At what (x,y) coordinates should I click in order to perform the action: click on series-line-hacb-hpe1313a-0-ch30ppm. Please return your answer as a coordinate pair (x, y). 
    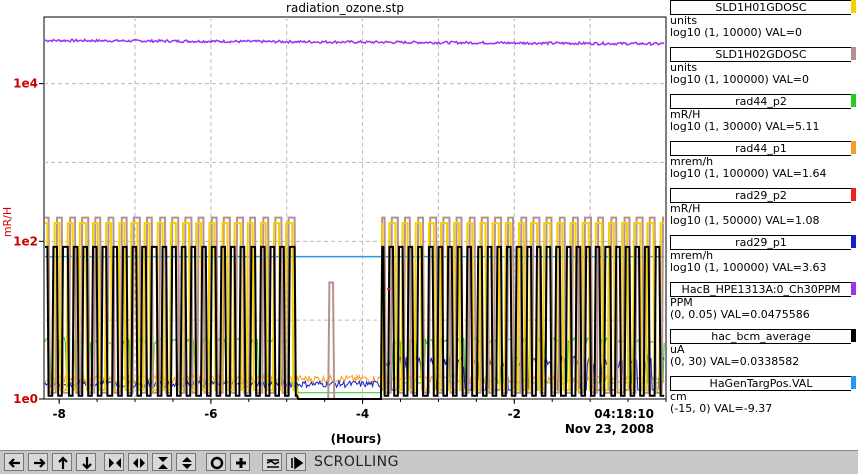
    Looking at the image, I should click on (354, 42).